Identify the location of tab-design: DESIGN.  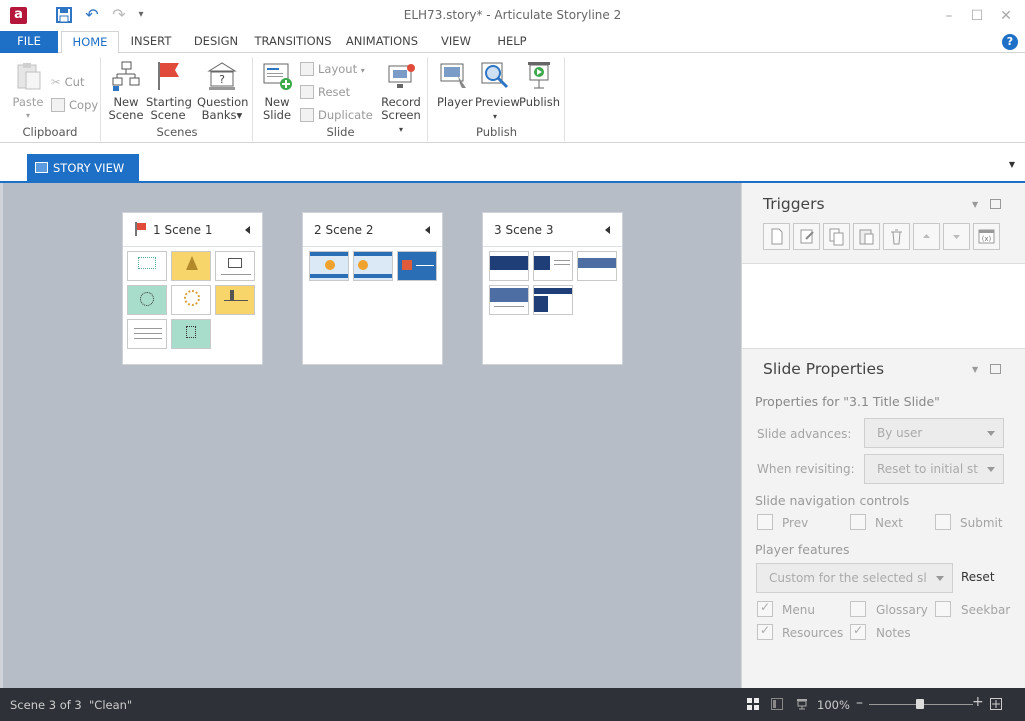
(216, 42).